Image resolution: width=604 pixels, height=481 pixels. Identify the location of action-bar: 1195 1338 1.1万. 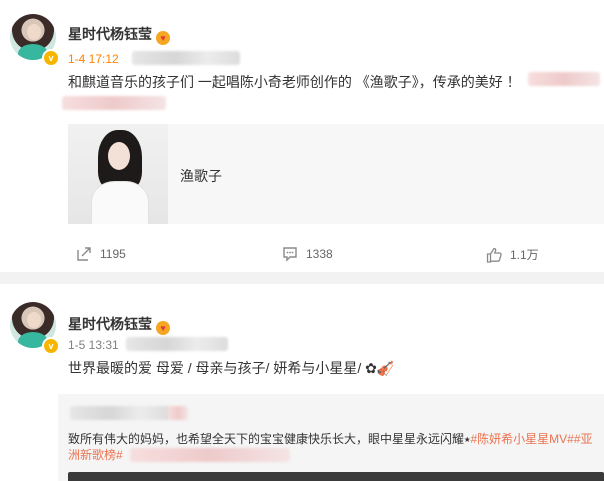
(302, 253).